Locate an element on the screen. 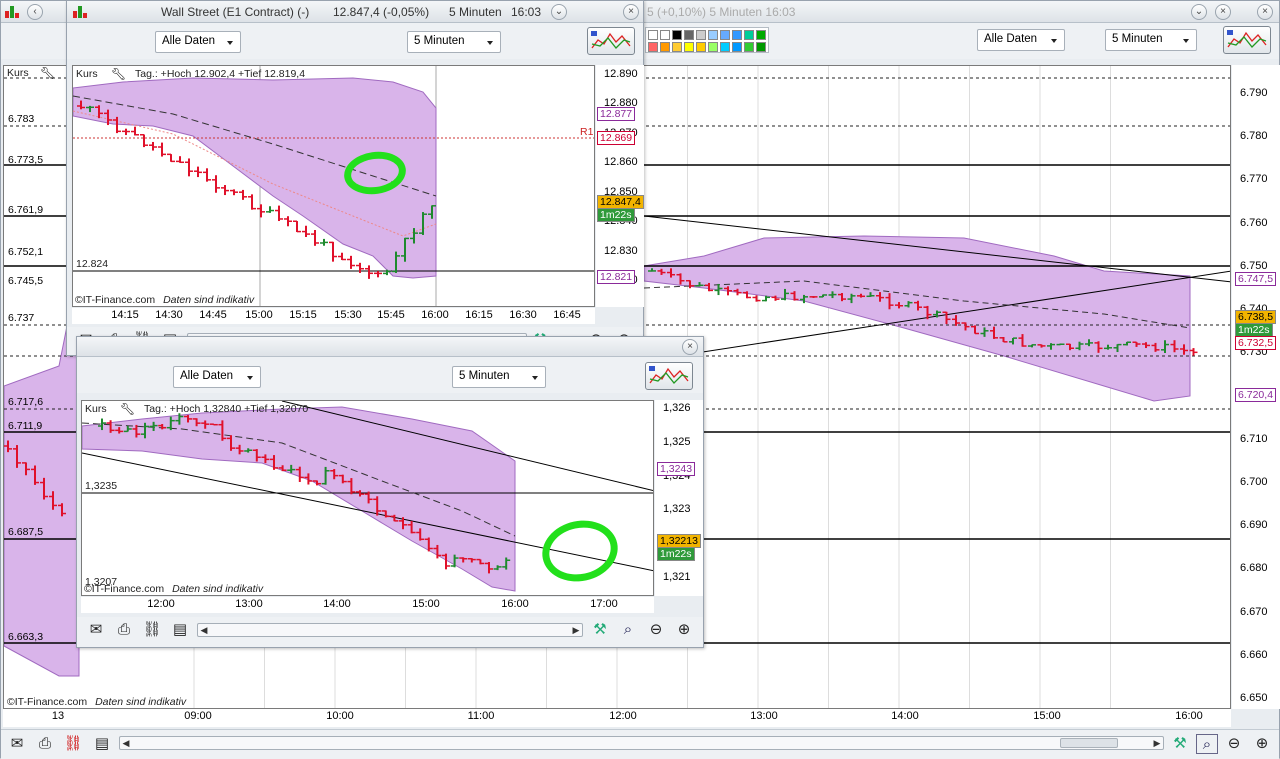 This screenshot has height=759, width=1280. wallstreet-toolbar: Alle Daten 5 Minuten is located at coordinates (355, 41).